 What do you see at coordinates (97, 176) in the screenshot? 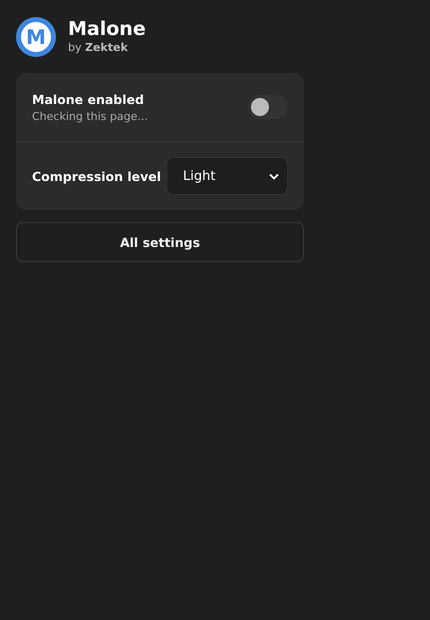
I see `setting-label: Compression level` at bounding box center [97, 176].